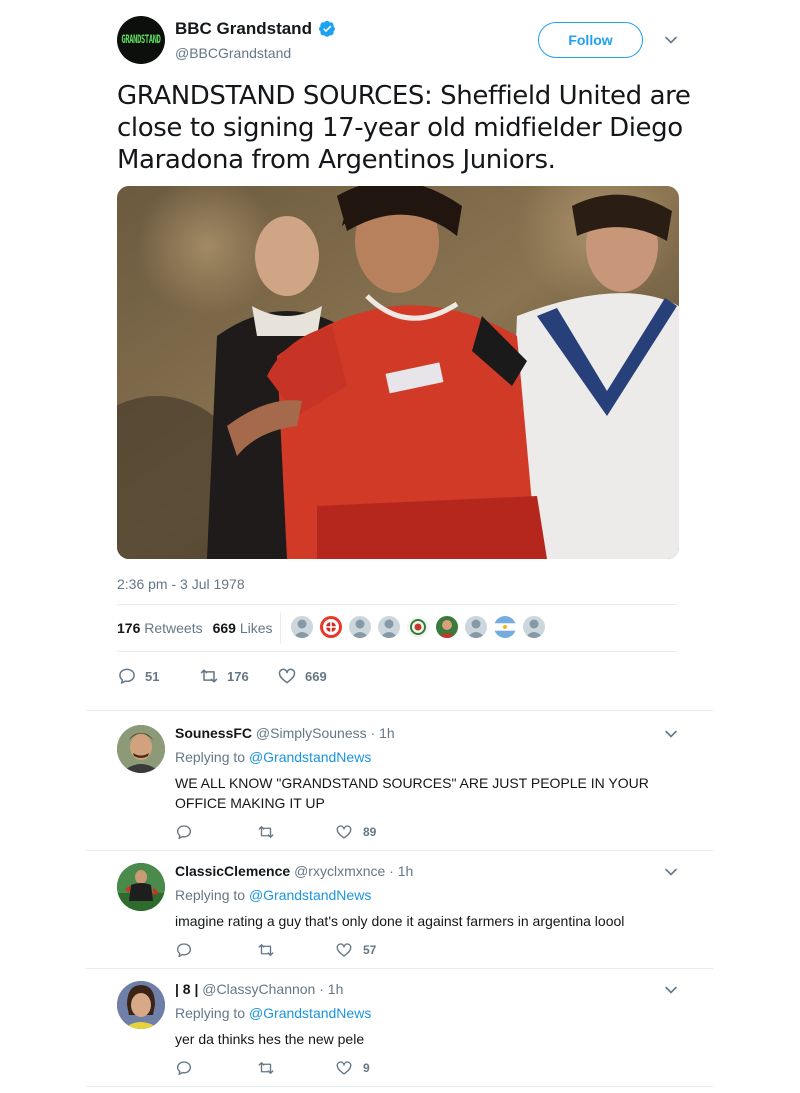  Describe the element at coordinates (316, 676) in the screenshot. I see `like-count: 669` at that location.